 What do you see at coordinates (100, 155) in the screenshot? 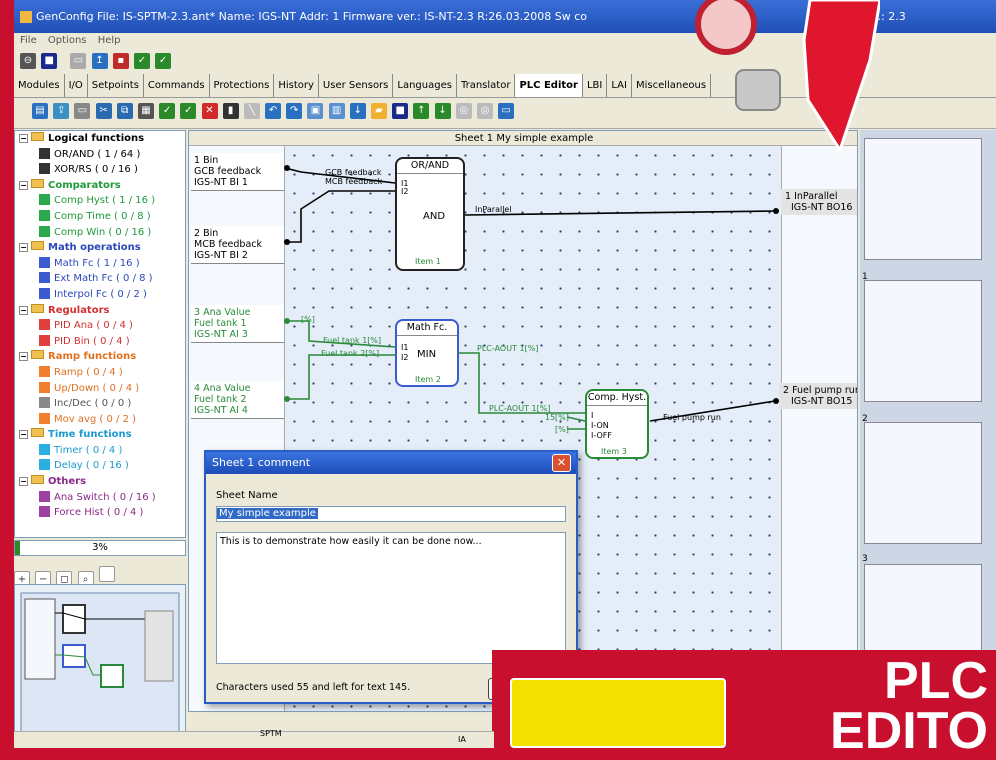
I see `tree-item: OR/AND ( 1 / 64 )` at bounding box center [100, 155].